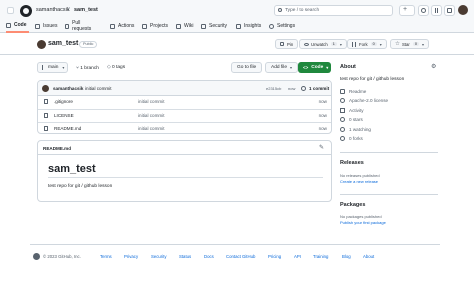 This screenshot has width=474, height=296. What do you see at coordinates (50, 26) in the screenshot?
I see `tab-label: Issues` at bounding box center [50, 26].